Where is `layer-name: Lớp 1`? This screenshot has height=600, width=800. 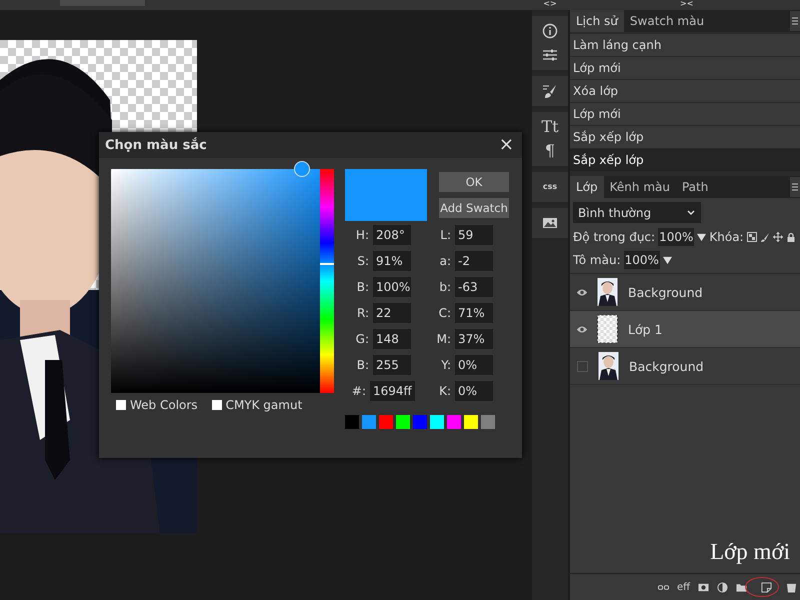
layer-name: Lớp 1 is located at coordinates (645, 329).